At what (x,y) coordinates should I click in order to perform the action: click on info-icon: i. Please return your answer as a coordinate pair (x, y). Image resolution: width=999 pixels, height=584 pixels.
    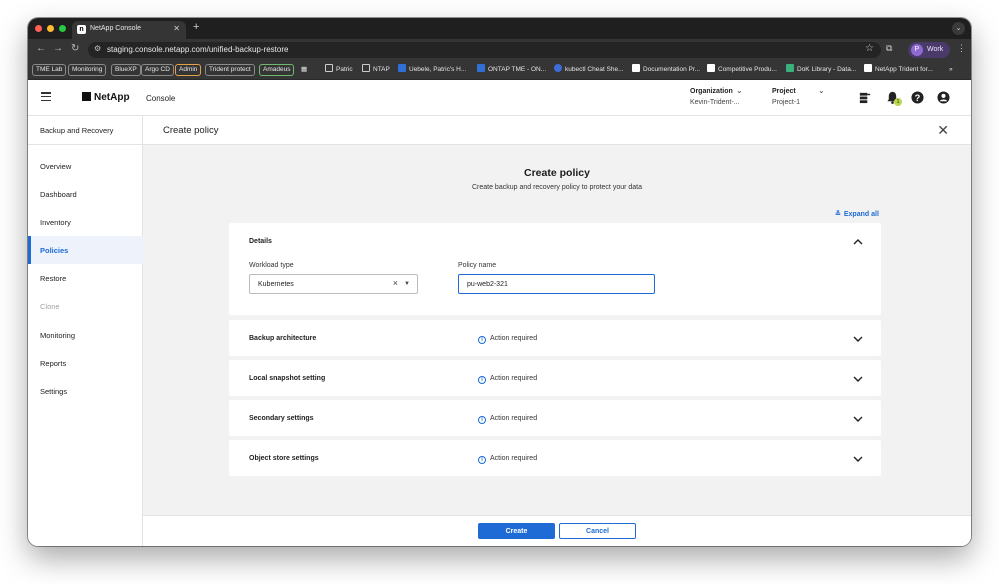
    Looking at the image, I should click on (482, 420).